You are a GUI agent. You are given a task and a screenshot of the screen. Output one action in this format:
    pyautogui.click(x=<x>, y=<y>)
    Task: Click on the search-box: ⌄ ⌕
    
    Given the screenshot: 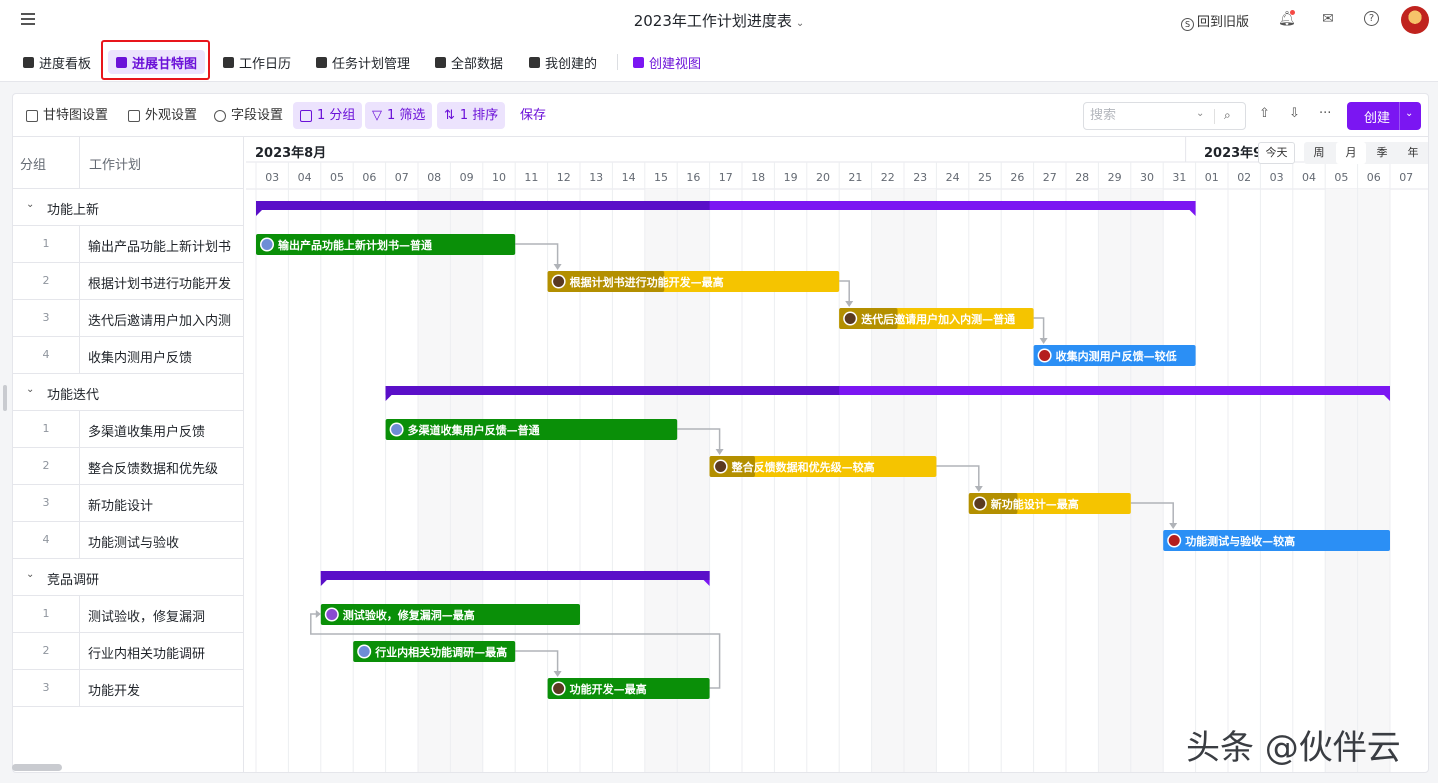 What is the action you would take?
    pyautogui.click(x=1164, y=116)
    